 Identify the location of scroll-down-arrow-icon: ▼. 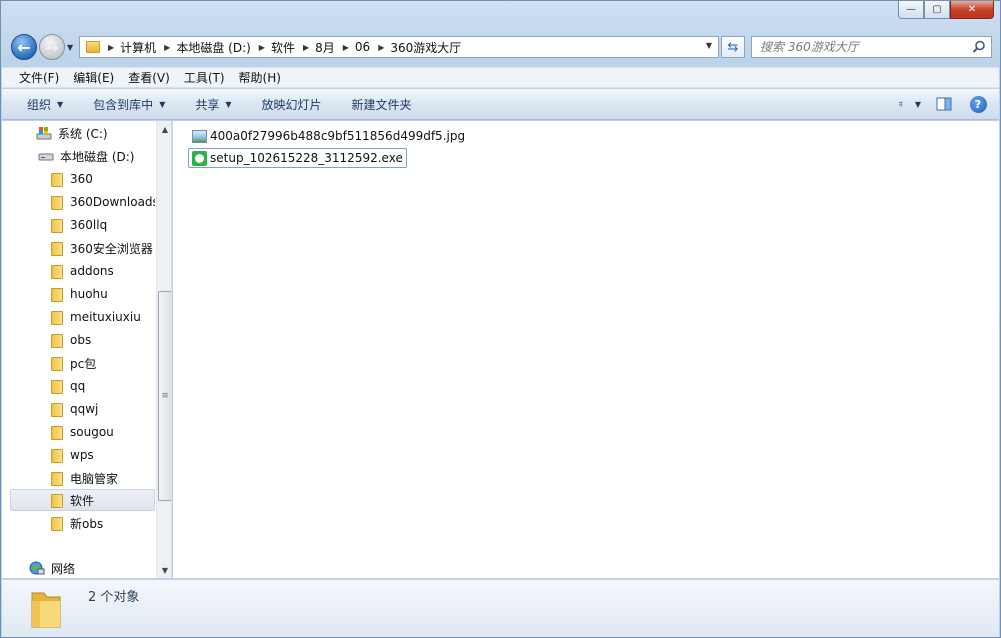
(164, 570).